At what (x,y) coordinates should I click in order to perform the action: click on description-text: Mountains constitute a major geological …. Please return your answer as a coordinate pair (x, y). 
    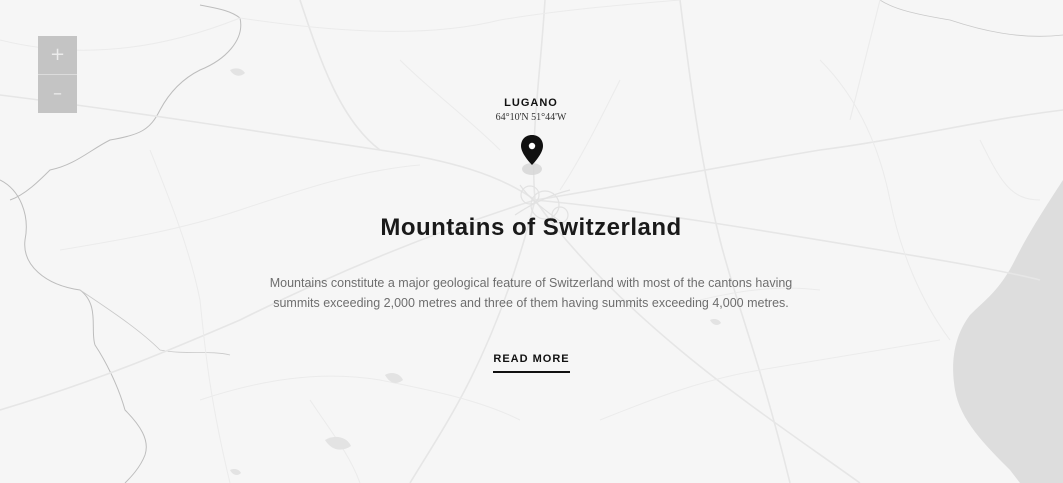
    Looking at the image, I should click on (531, 293).